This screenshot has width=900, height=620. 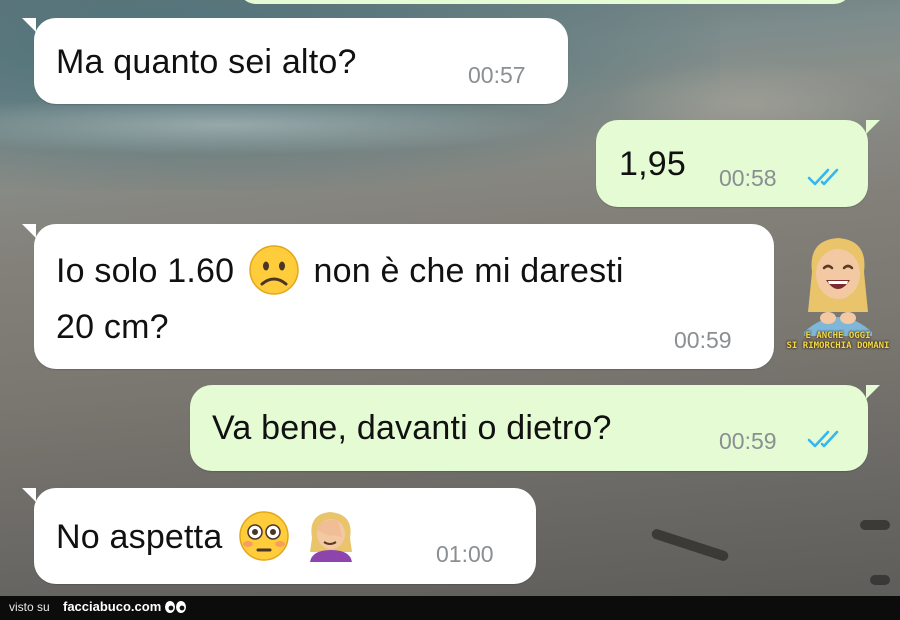 I want to click on message-text-line: No aspetta, so click(x=208, y=537).